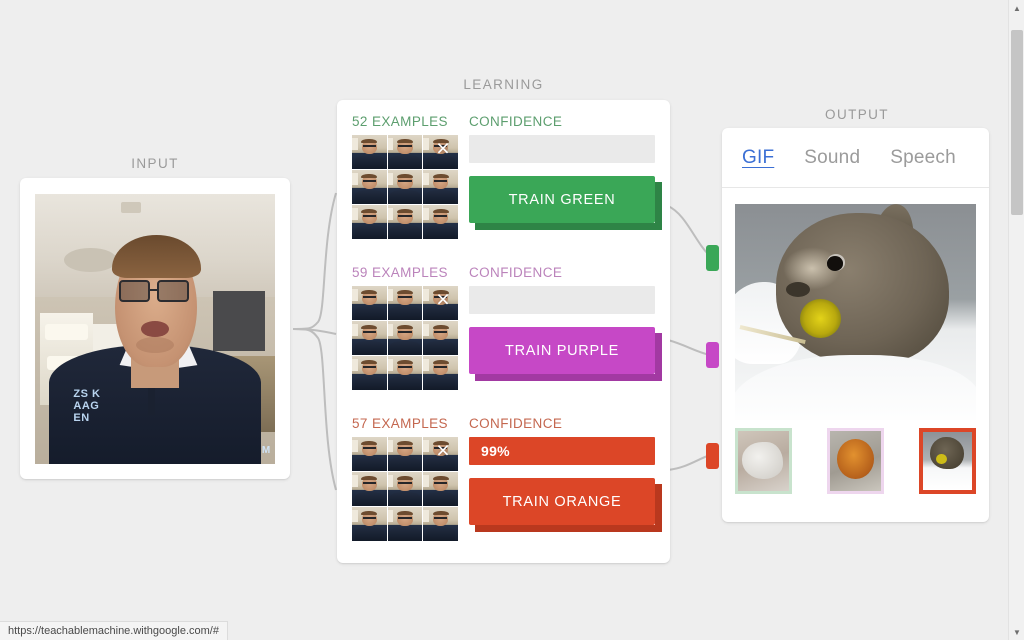 This screenshot has width=1024, height=640. I want to click on confidence-label-orange: CONFIDENCE, so click(516, 423).